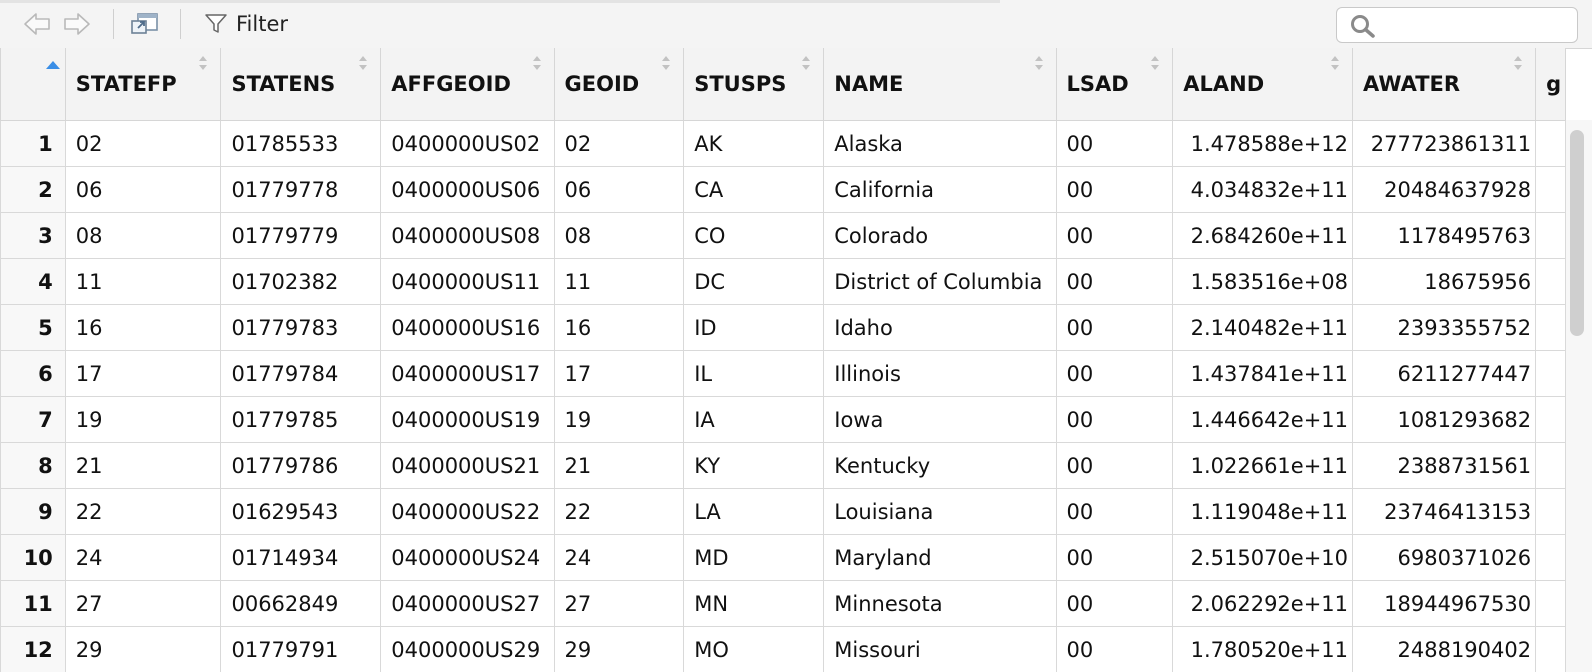  Describe the element at coordinates (143, 327) in the screenshot. I see `cell-statefp: 16` at that location.